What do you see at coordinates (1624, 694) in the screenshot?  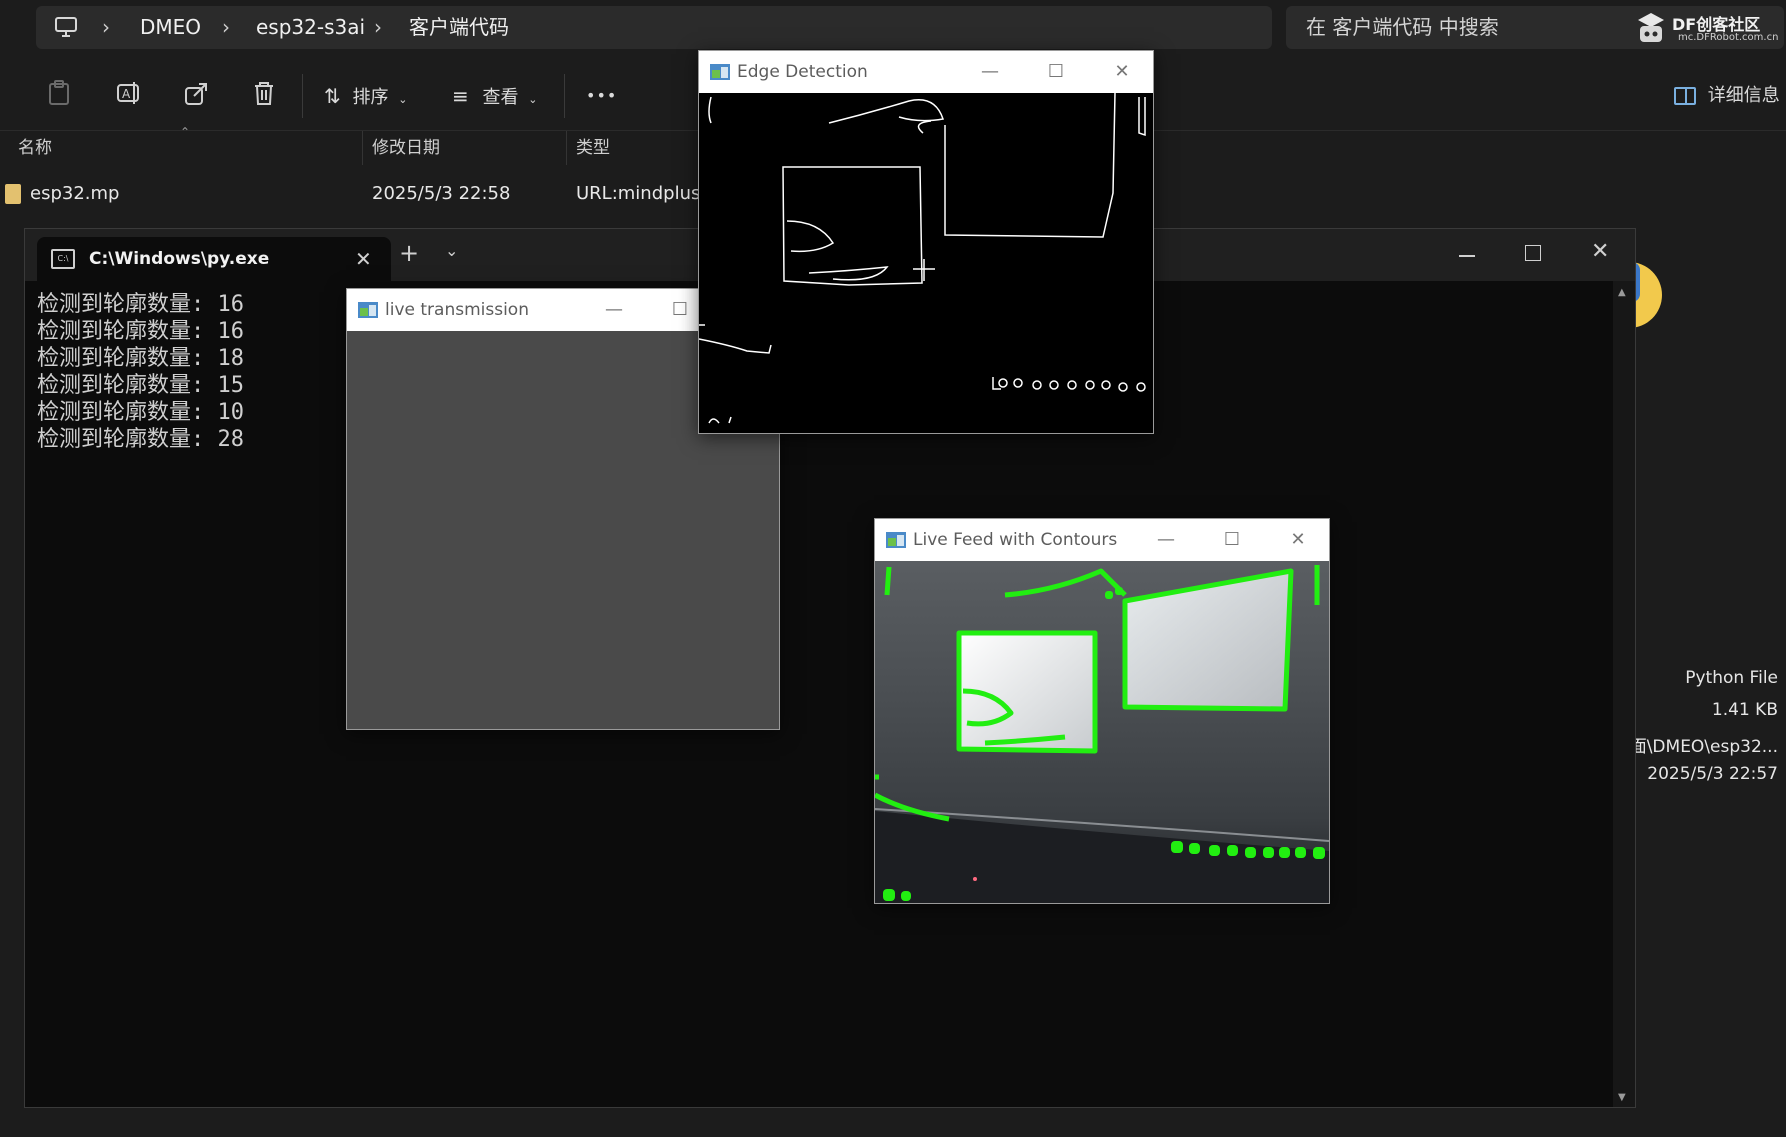 I see `terminal-scrollbar: ▲ ▼` at bounding box center [1624, 694].